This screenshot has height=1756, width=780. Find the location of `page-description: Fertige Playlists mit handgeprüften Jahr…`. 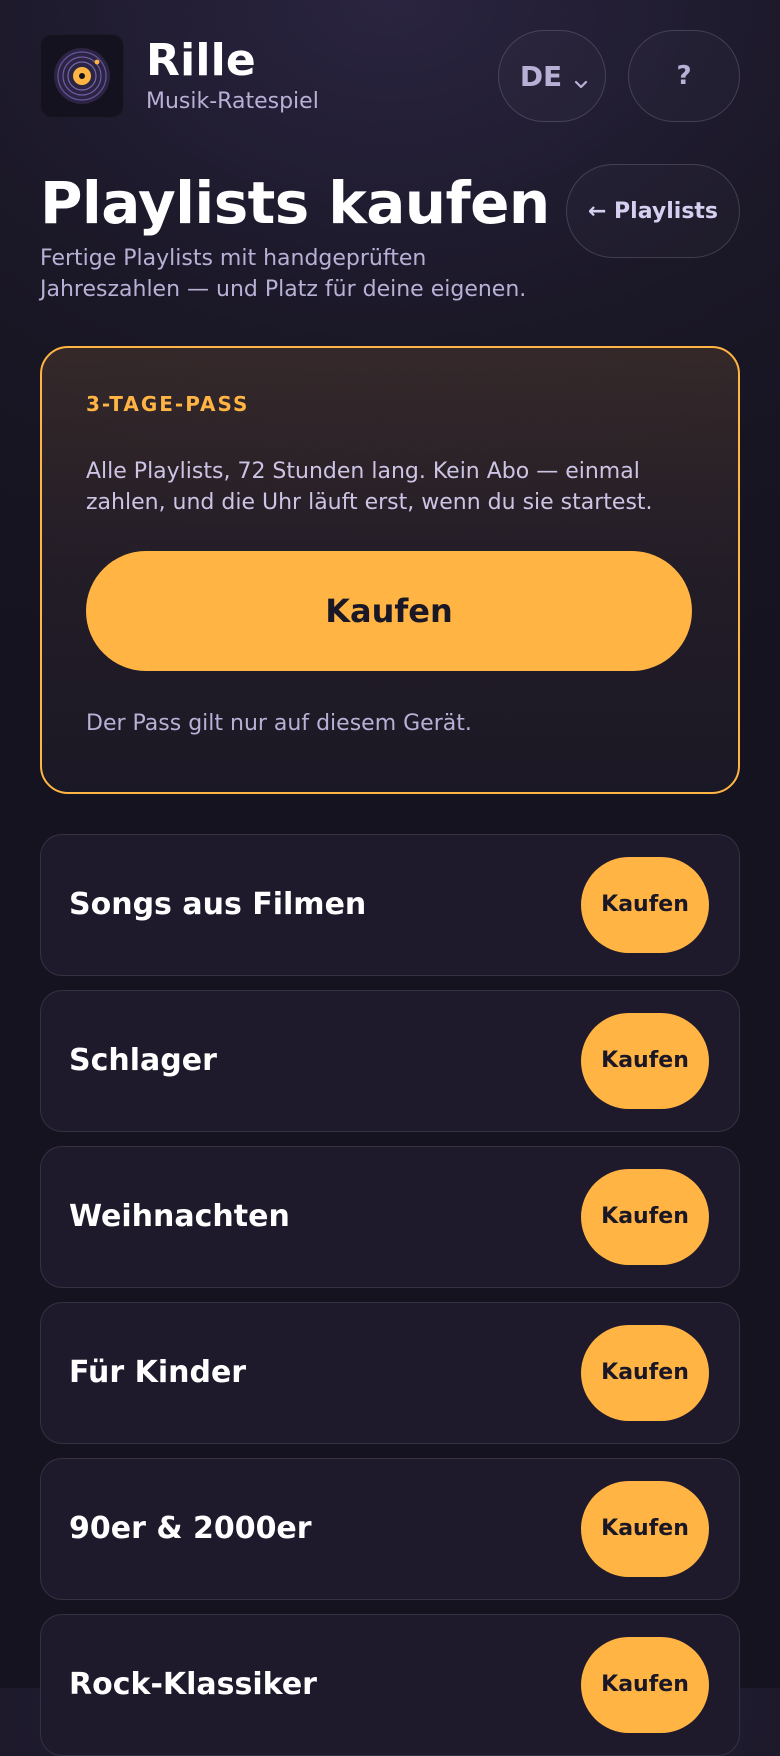

page-description: Fertige Playlists mit handgeprüften Jahr… is located at coordinates (283, 274).